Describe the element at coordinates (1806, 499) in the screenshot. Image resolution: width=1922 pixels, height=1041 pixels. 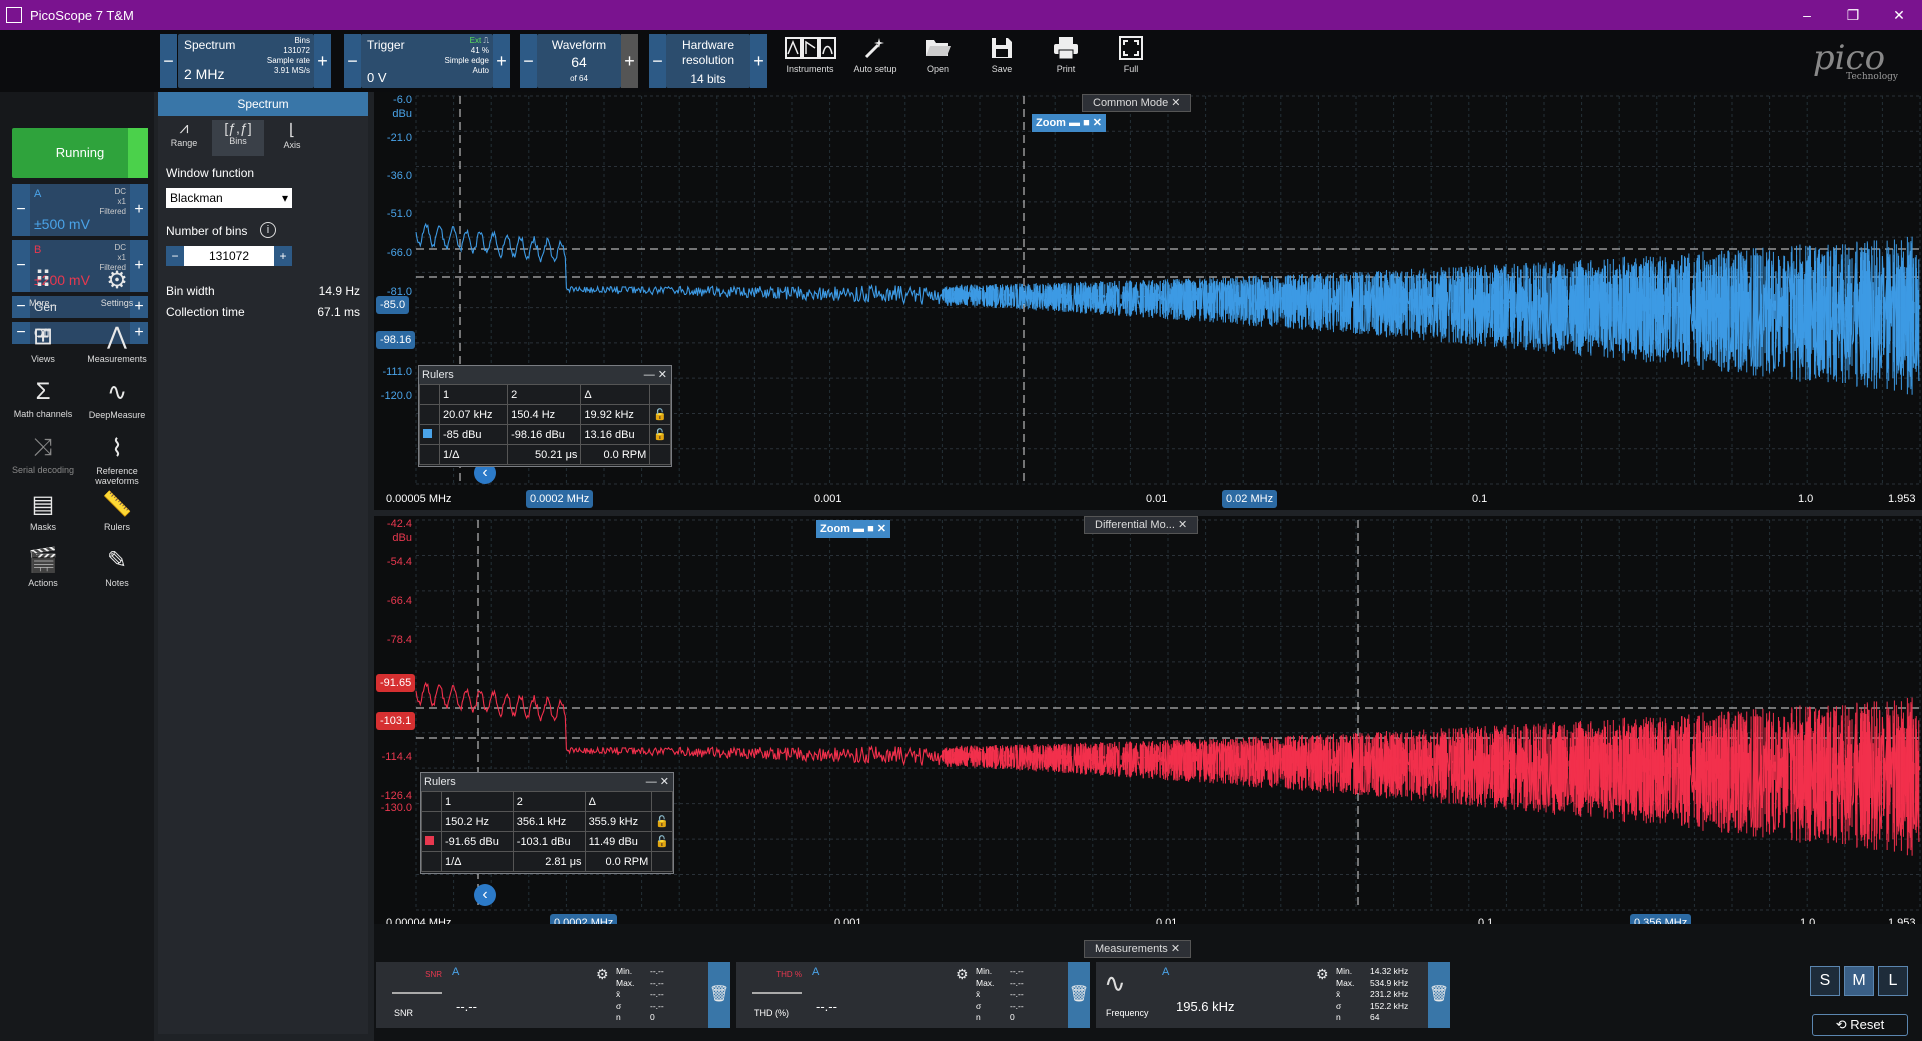
I see `x-tick: 1.0` at that location.